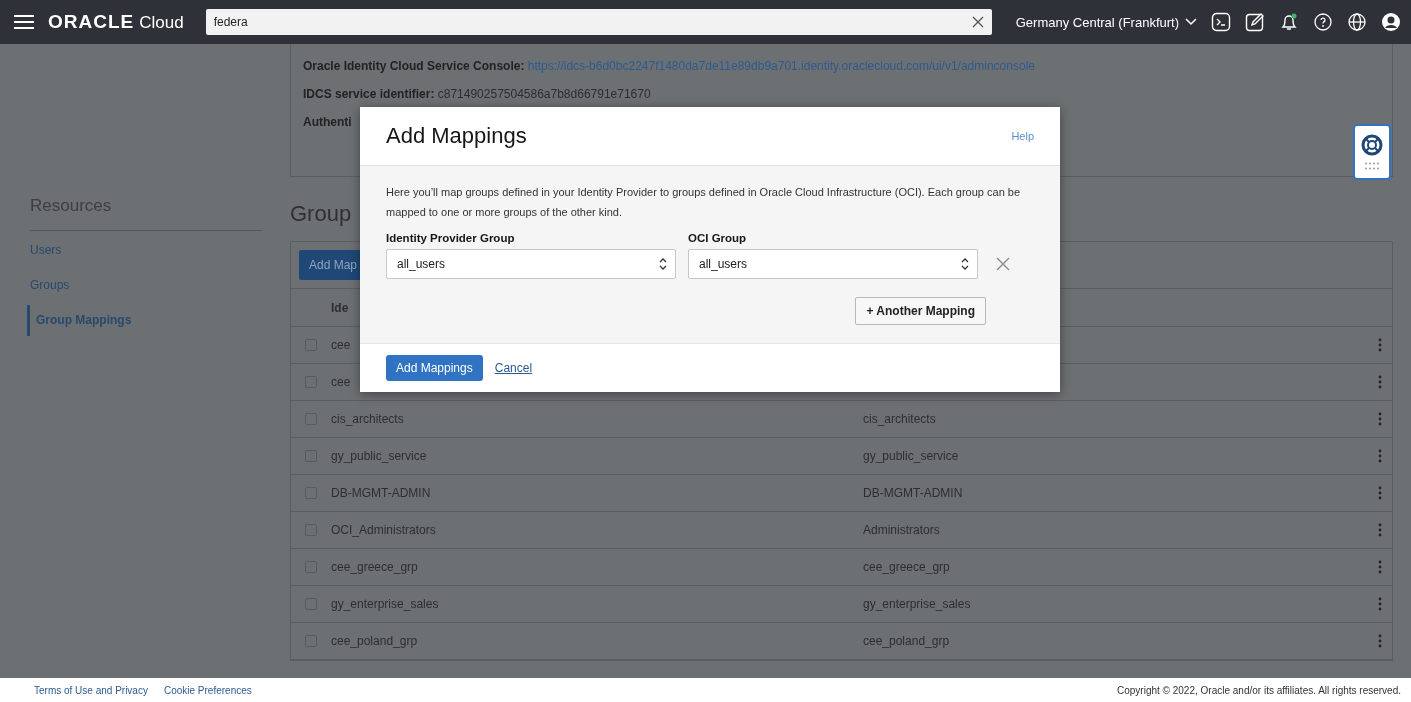 The image size is (1411, 702). I want to click on terminal-icon, so click(1221, 22).